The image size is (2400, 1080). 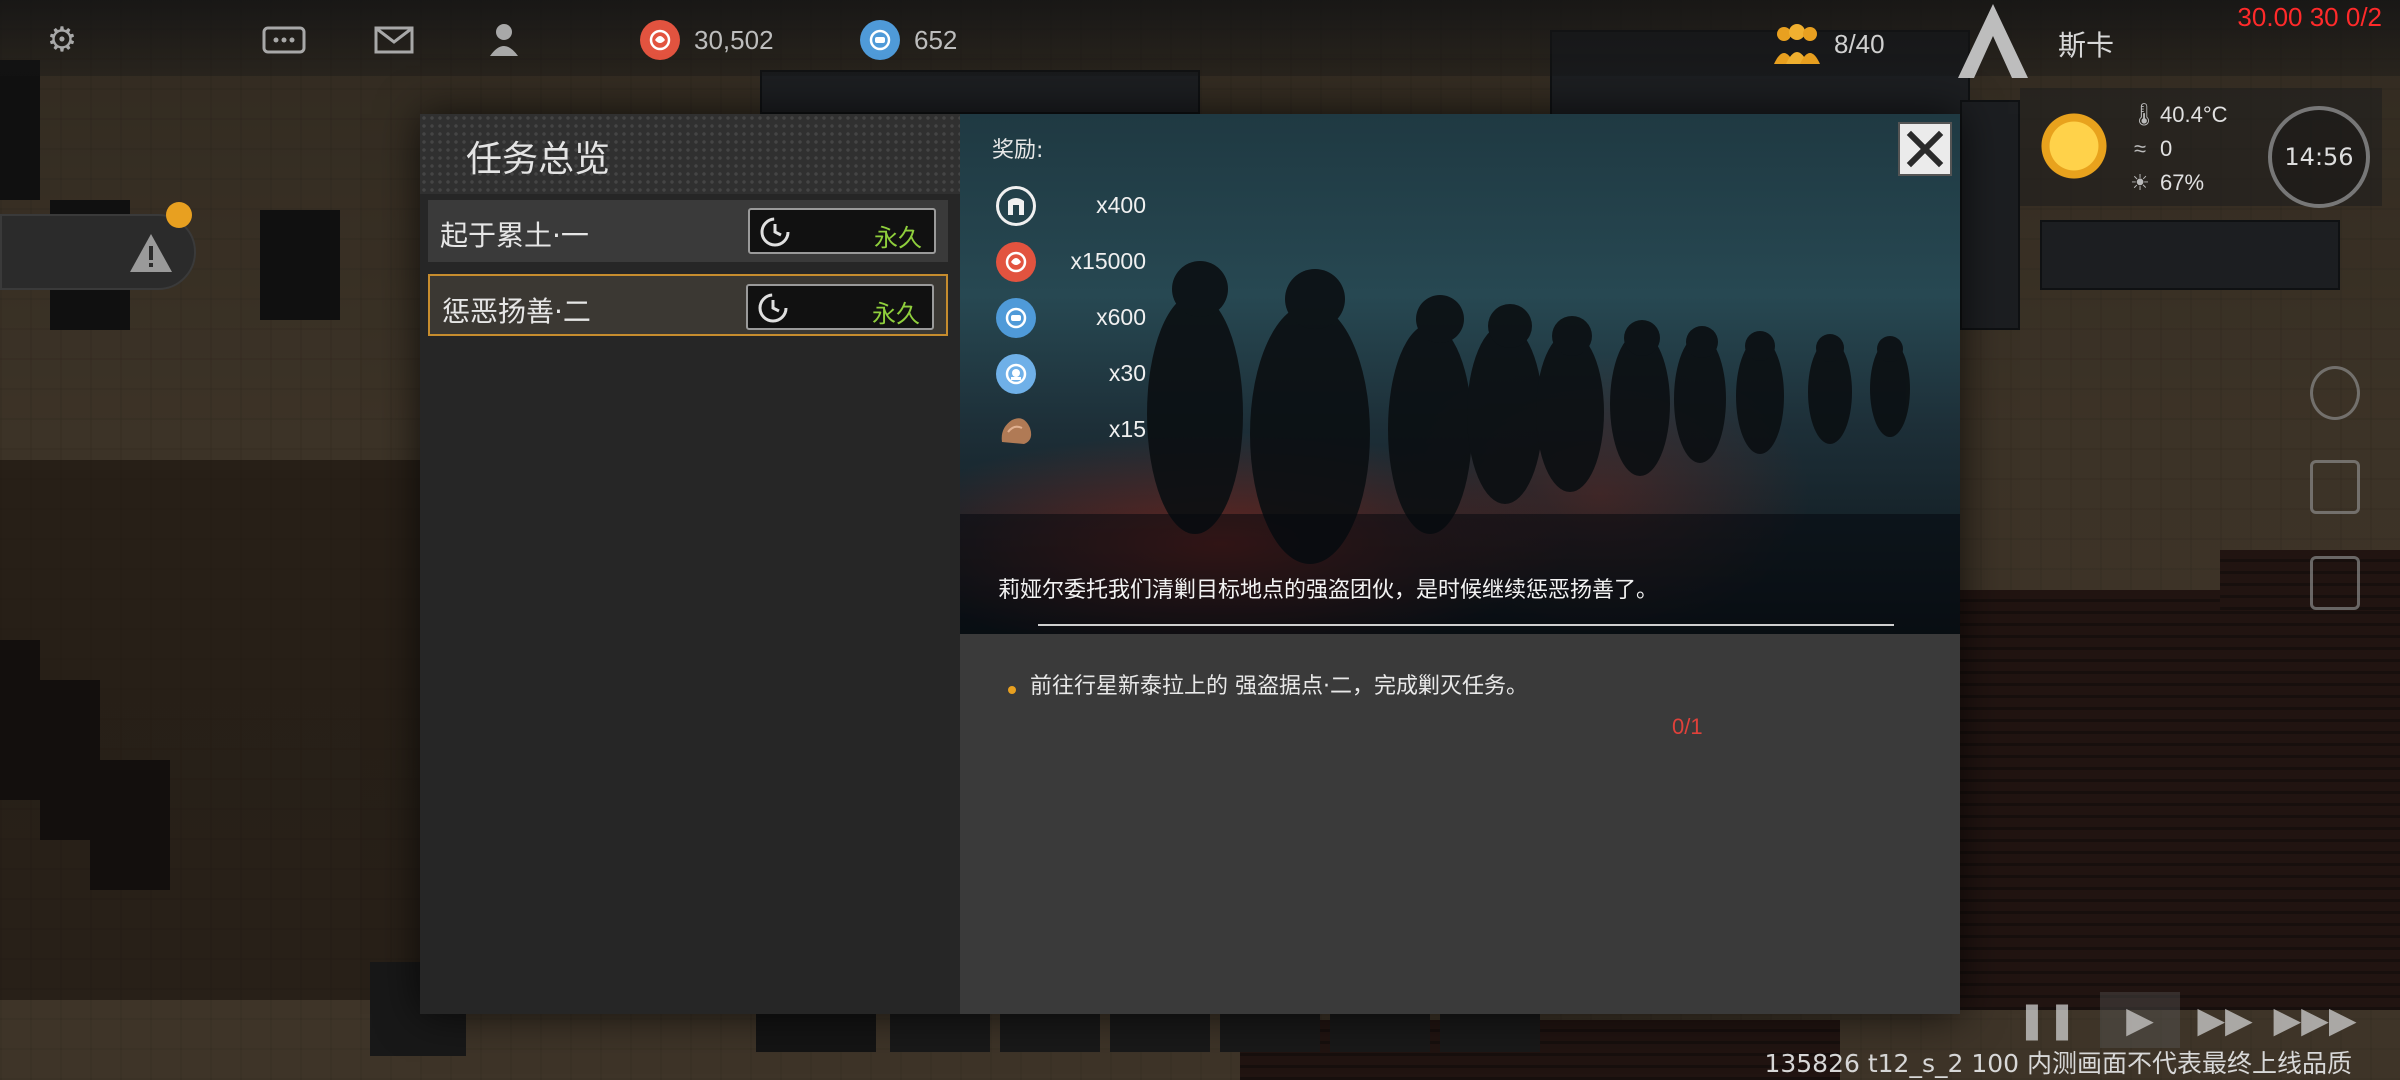 What do you see at coordinates (2140, 148) in the screenshot?
I see `wind-icon: ≈` at bounding box center [2140, 148].